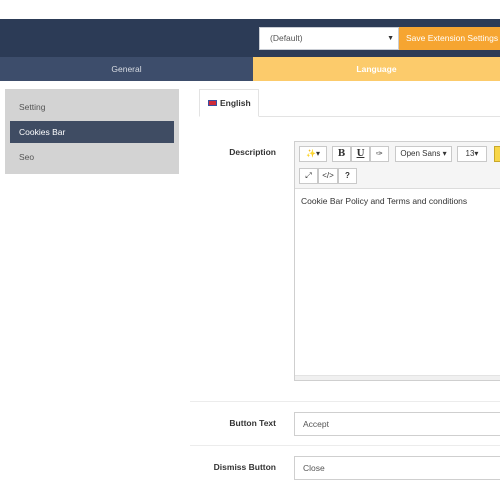  What do you see at coordinates (397, 468) in the screenshot?
I see `dismiss-button-input: Close` at bounding box center [397, 468].